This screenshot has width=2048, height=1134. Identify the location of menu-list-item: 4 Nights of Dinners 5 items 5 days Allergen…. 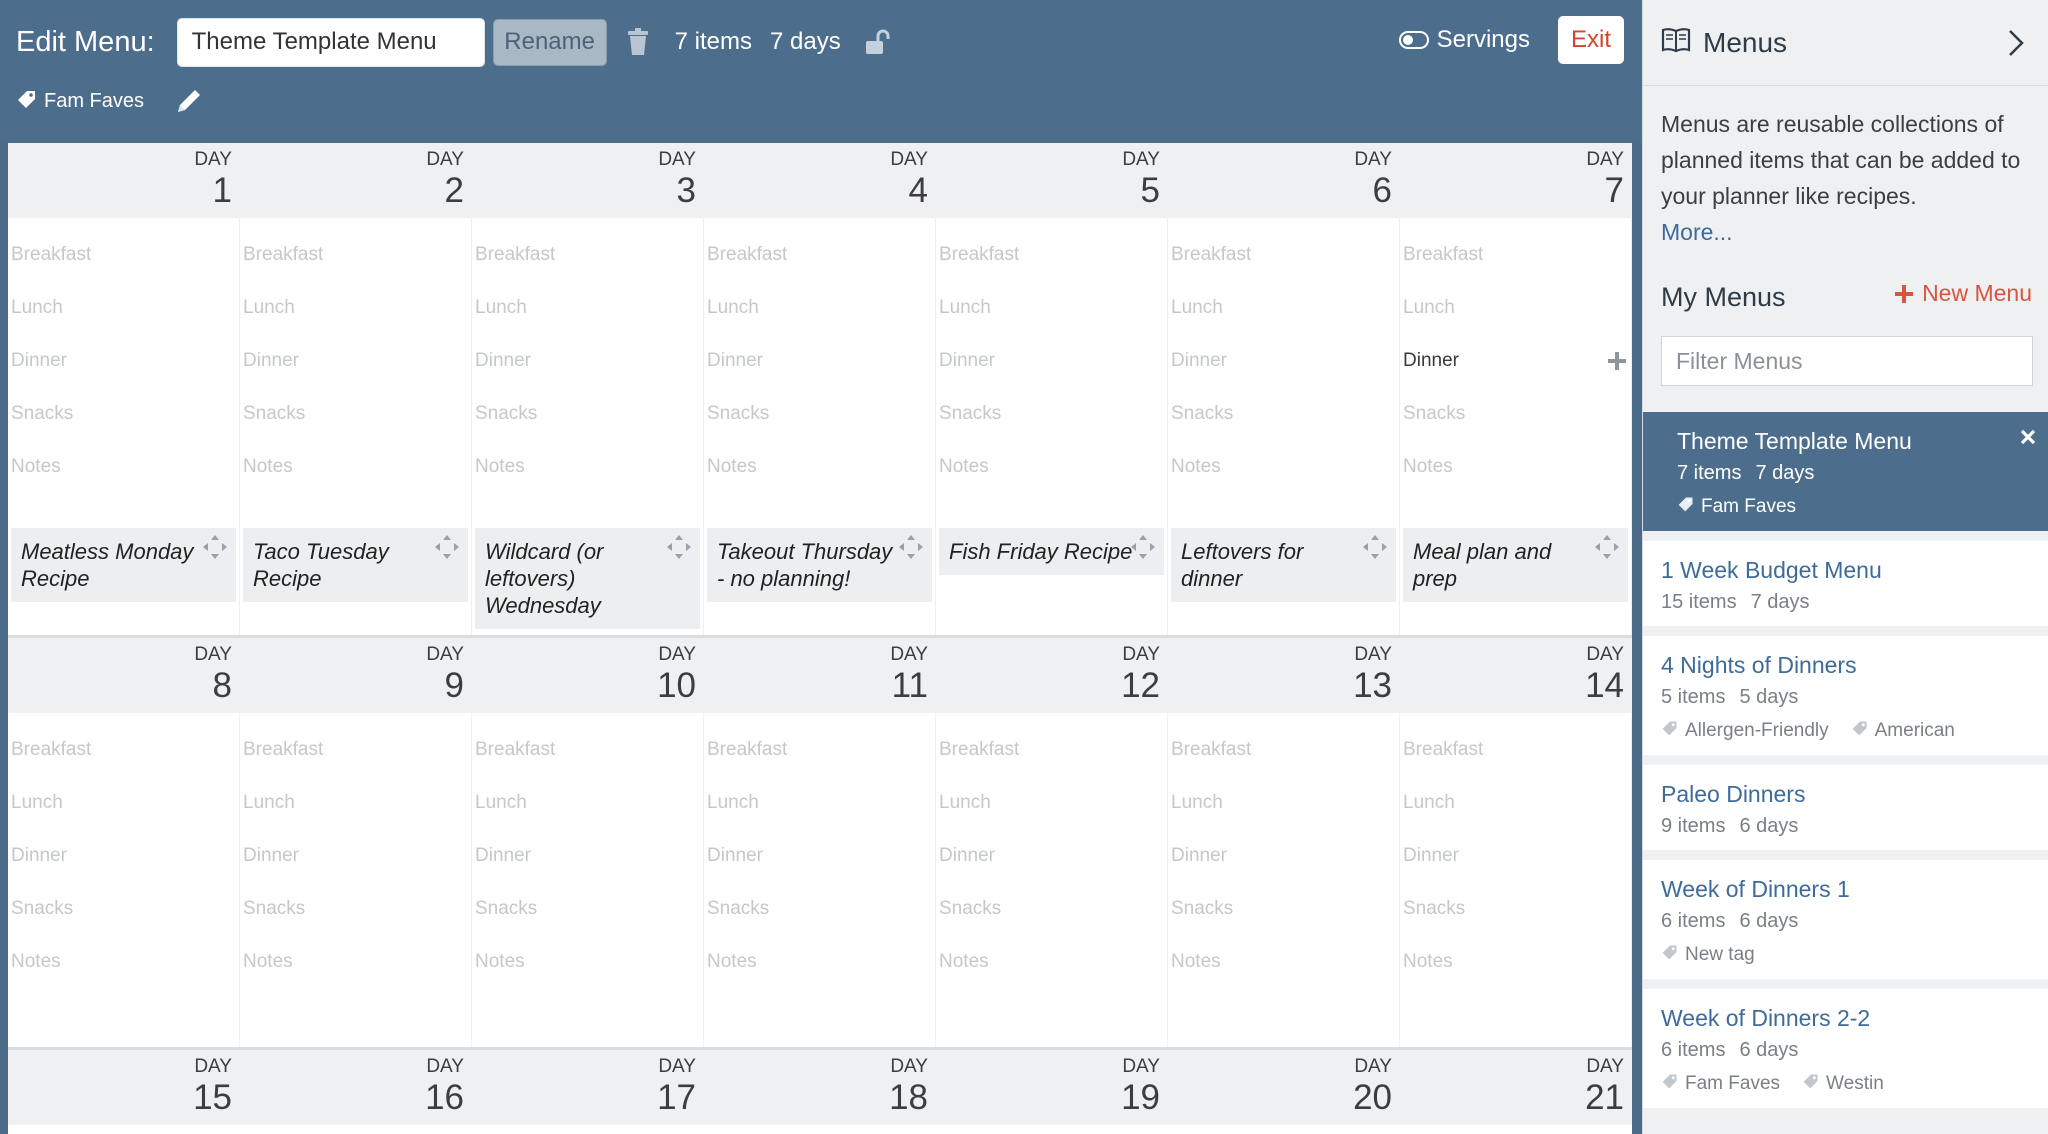
(1845, 700).